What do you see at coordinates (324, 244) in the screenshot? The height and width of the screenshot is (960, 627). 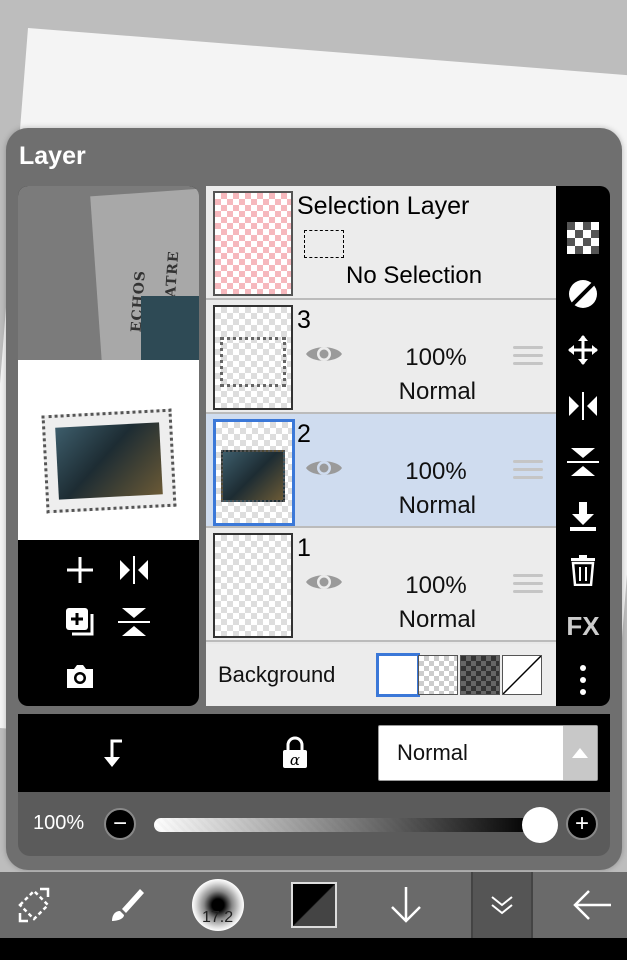 I see `selection-marquee-icon` at bounding box center [324, 244].